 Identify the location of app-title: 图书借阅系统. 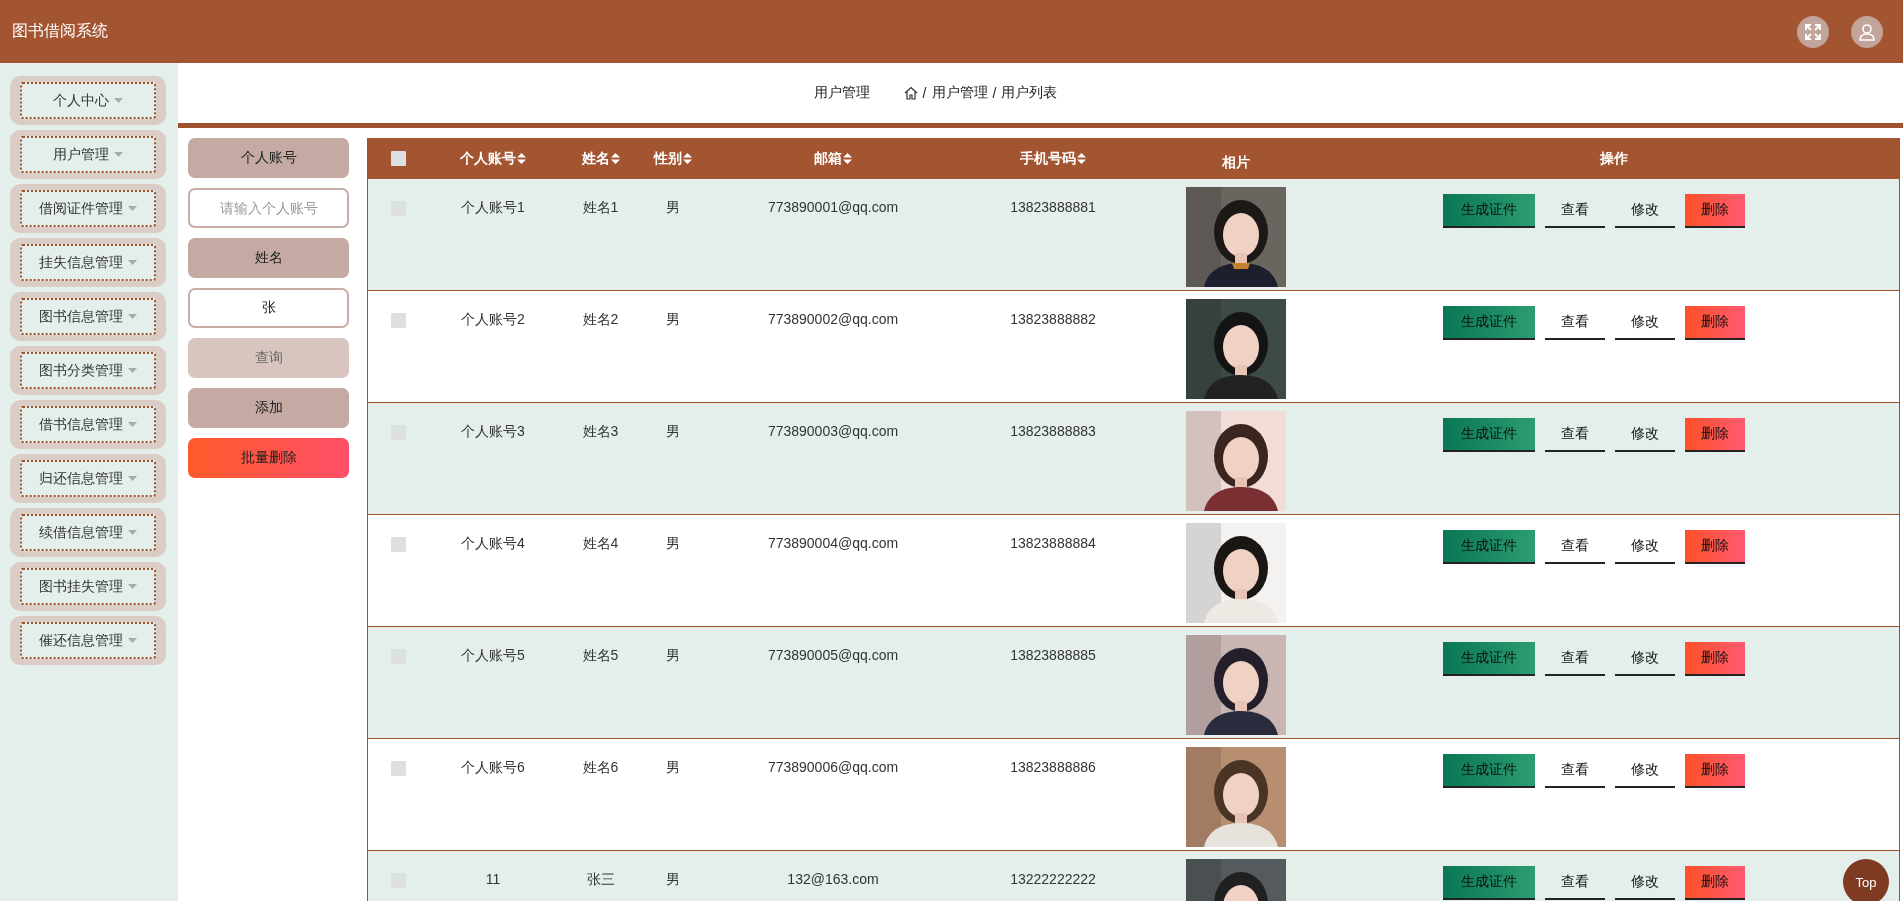
(60, 31).